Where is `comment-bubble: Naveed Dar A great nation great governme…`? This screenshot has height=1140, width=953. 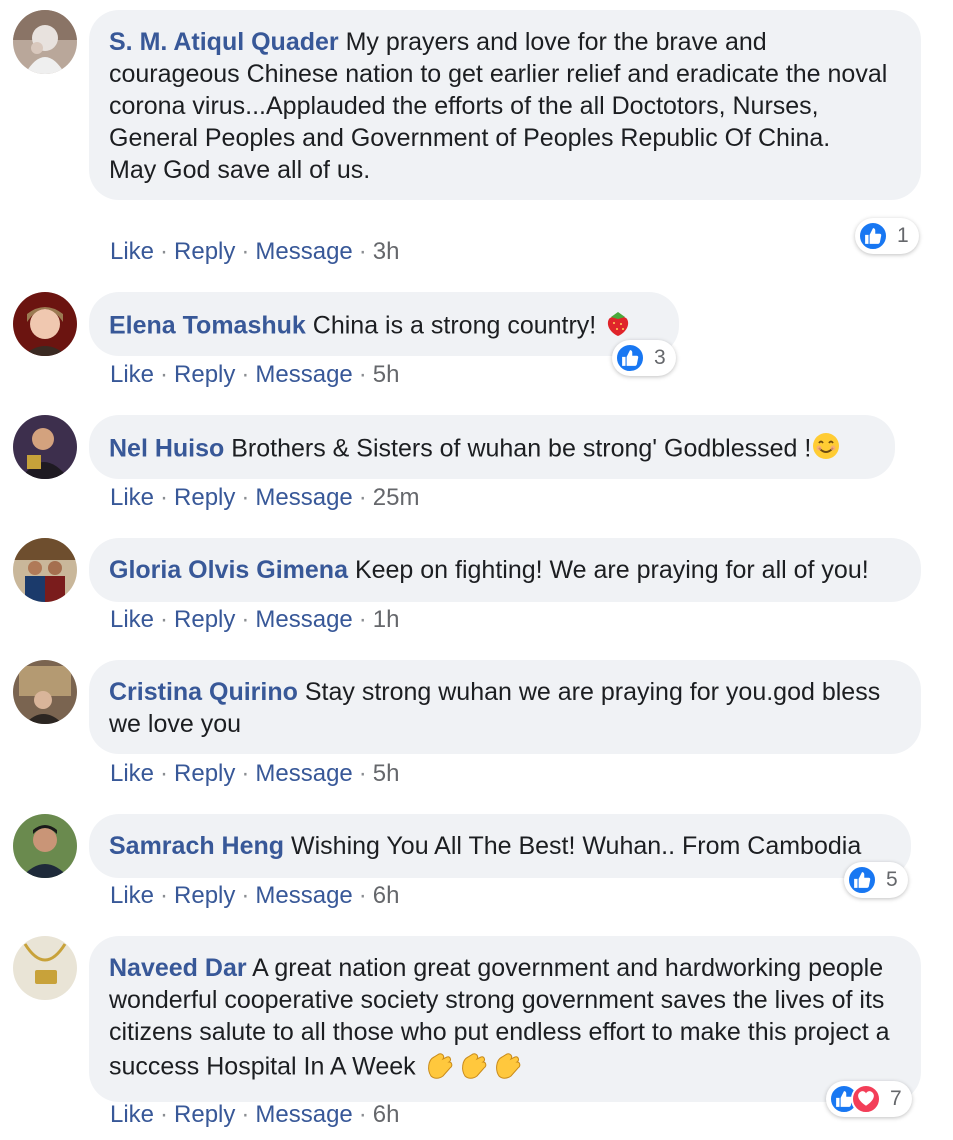
comment-bubble: Naveed Dar A great nation great governme… is located at coordinates (505, 1019).